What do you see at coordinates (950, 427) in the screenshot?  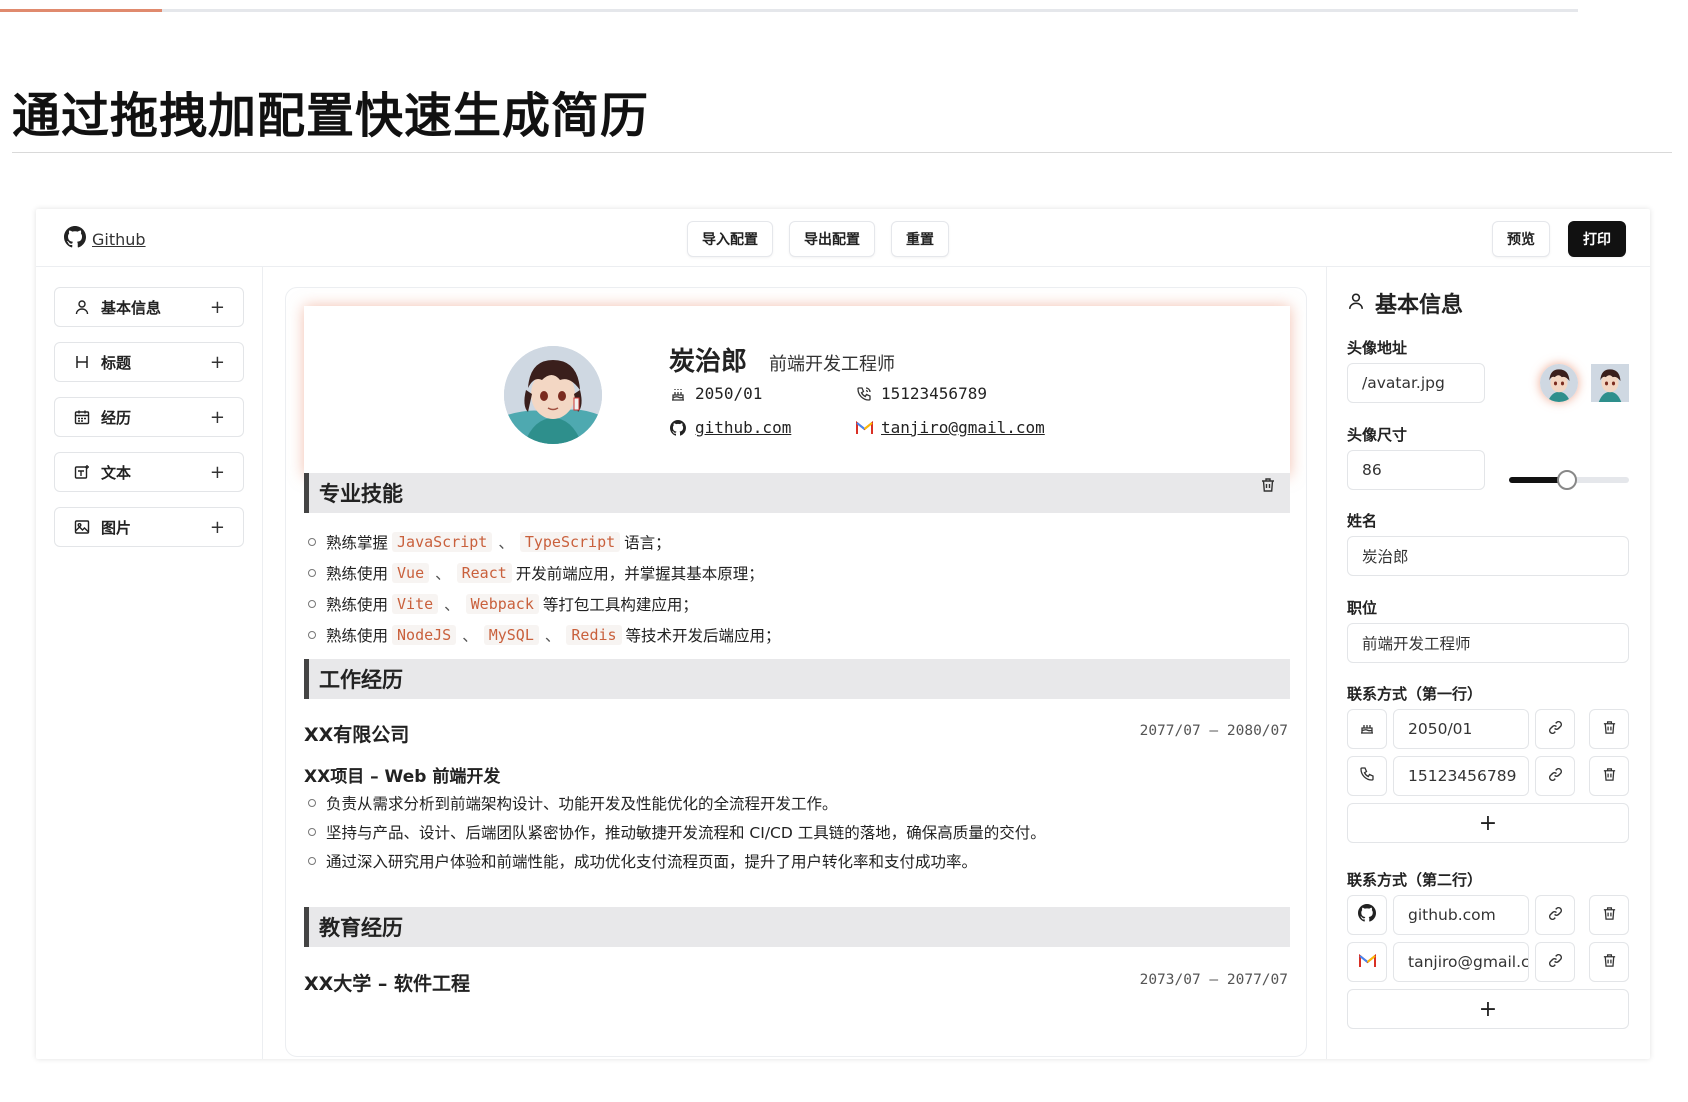 I see `contact-email: tanjiro@gmail.com` at bounding box center [950, 427].